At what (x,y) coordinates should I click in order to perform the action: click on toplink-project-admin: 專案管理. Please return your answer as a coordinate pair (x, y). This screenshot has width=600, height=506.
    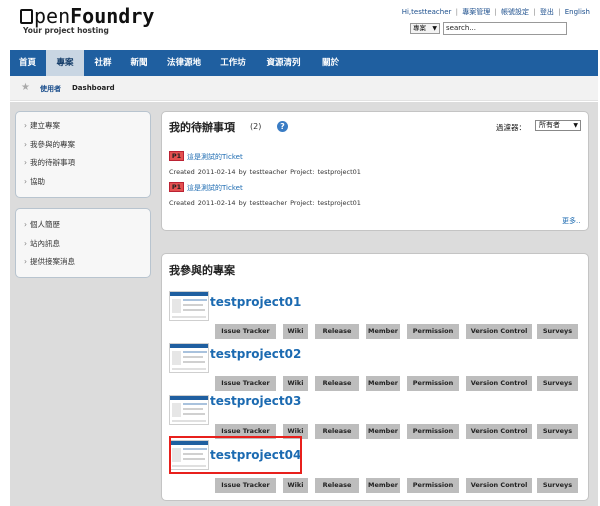
    Looking at the image, I should click on (476, 12).